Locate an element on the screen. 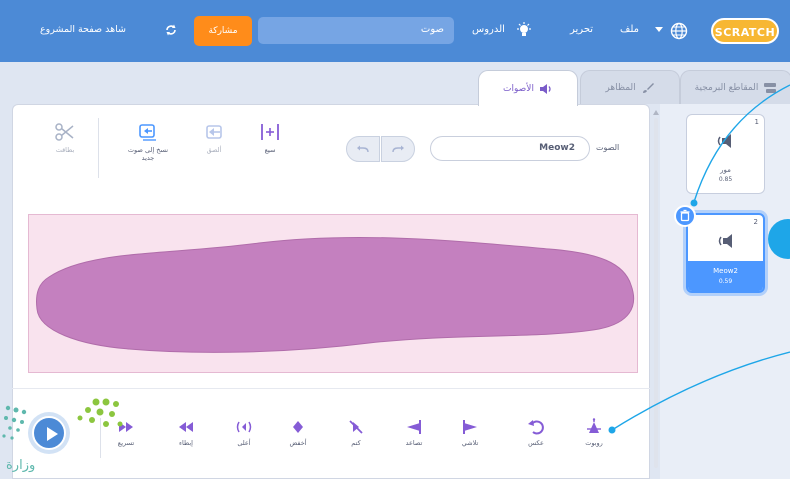 This screenshot has height=479, width=790. effect-label: عكس is located at coordinates (536, 443).